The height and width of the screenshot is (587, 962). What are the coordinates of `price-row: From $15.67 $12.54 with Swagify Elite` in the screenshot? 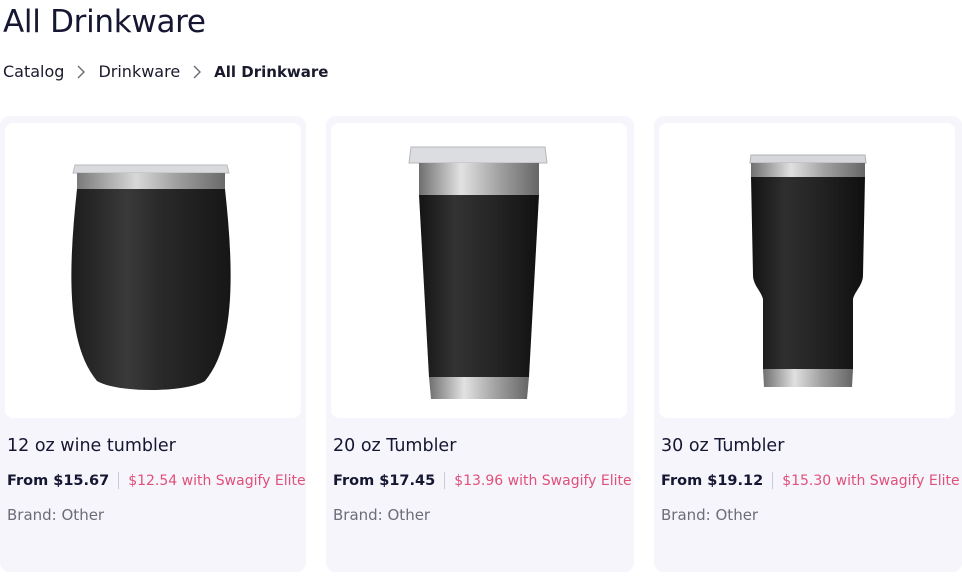 It's located at (156, 480).